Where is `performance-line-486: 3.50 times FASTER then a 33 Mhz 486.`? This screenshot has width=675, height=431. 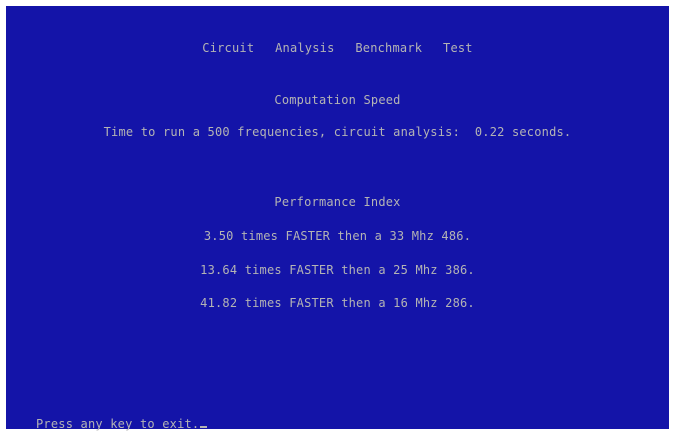 performance-line-486: 3.50 times FASTER then a 33 Mhz 486. is located at coordinates (337, 236).